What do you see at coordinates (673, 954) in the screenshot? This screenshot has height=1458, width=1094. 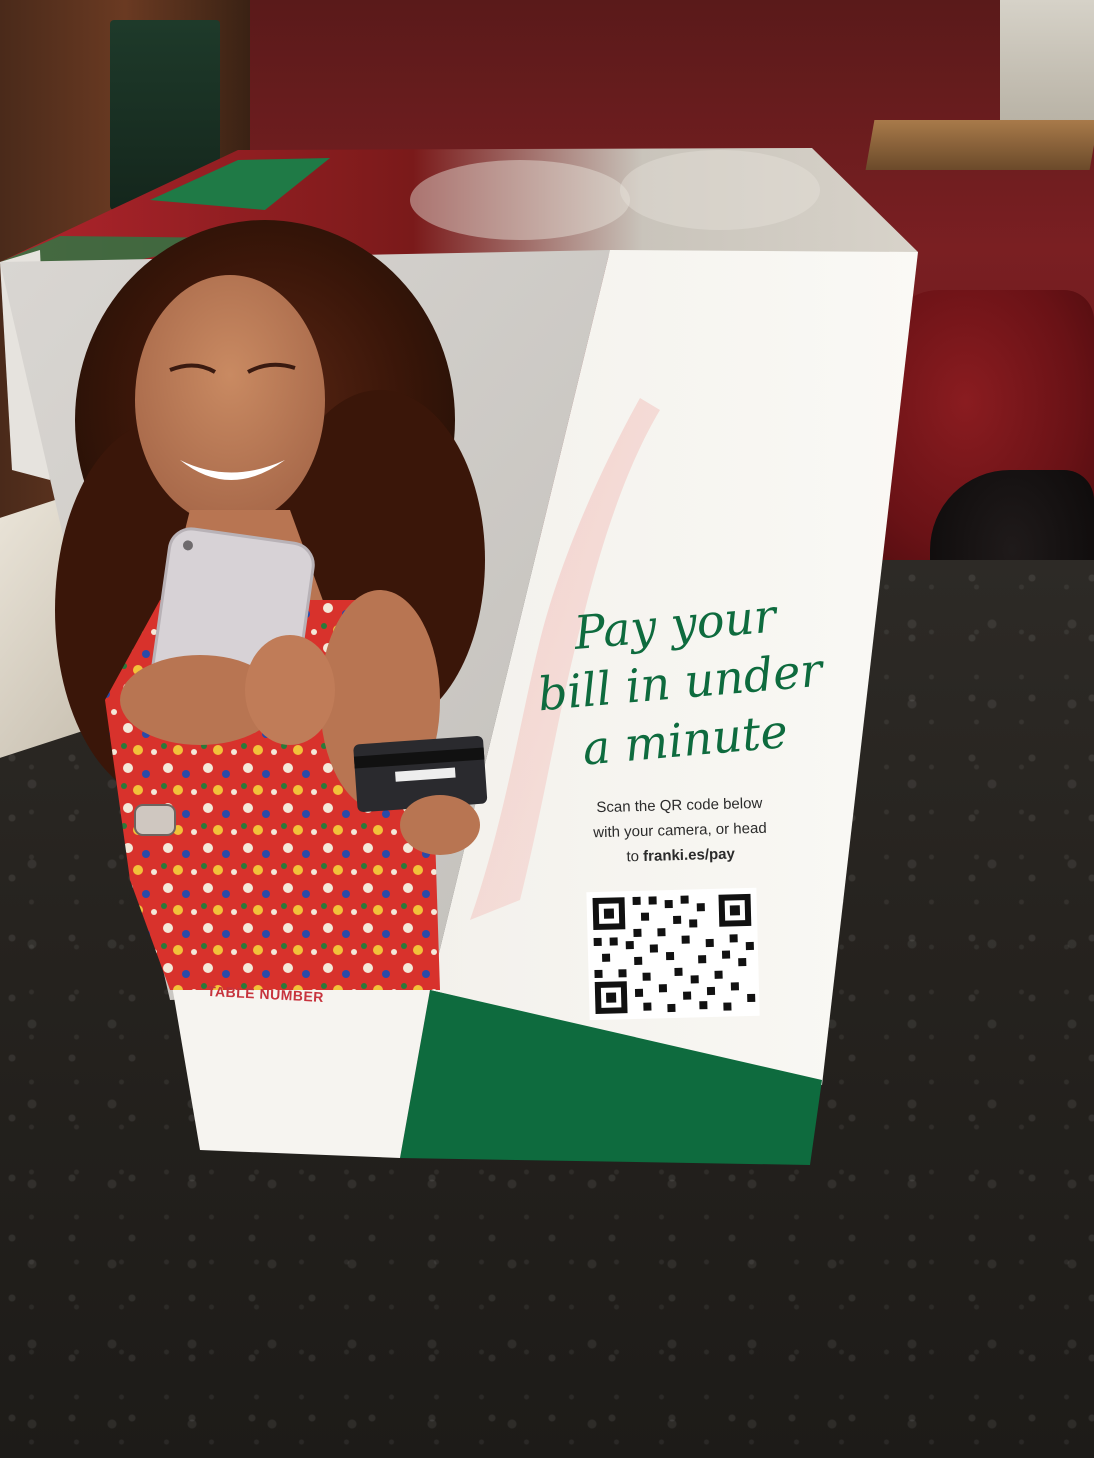 I see `qr-code` at bounding box center [673, 954].